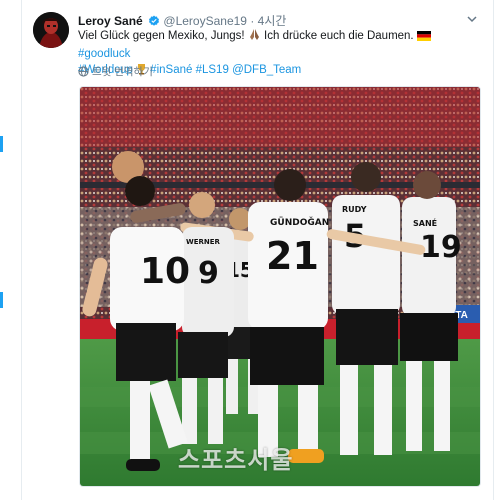 This screenshot has height=500, width=500. I want to click on tweet-text-line-2: Ich drücke euch die Daumen., so click(339, 36).